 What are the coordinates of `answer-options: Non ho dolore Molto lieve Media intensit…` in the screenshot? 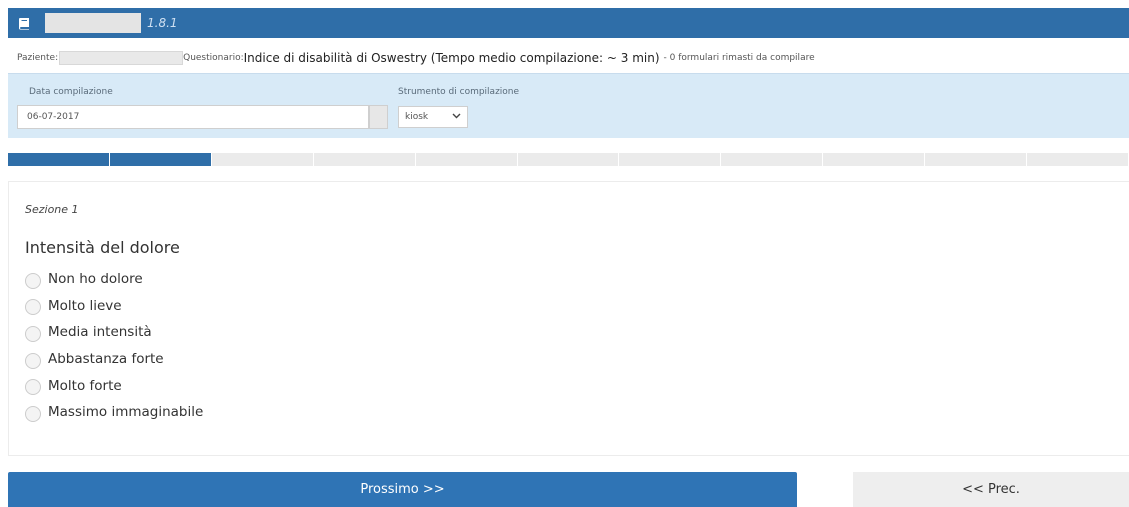 It's located at (114, 346).